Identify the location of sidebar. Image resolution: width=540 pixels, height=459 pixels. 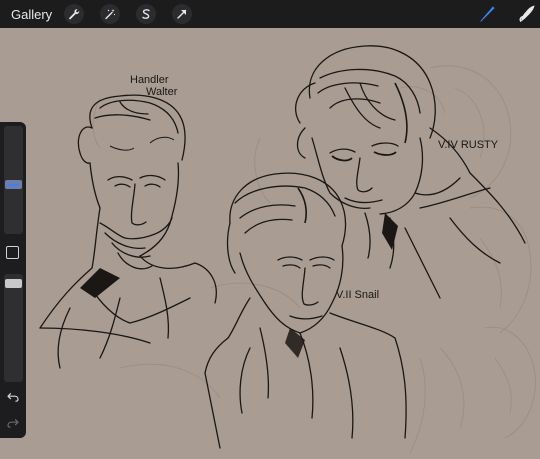
(13, 280).